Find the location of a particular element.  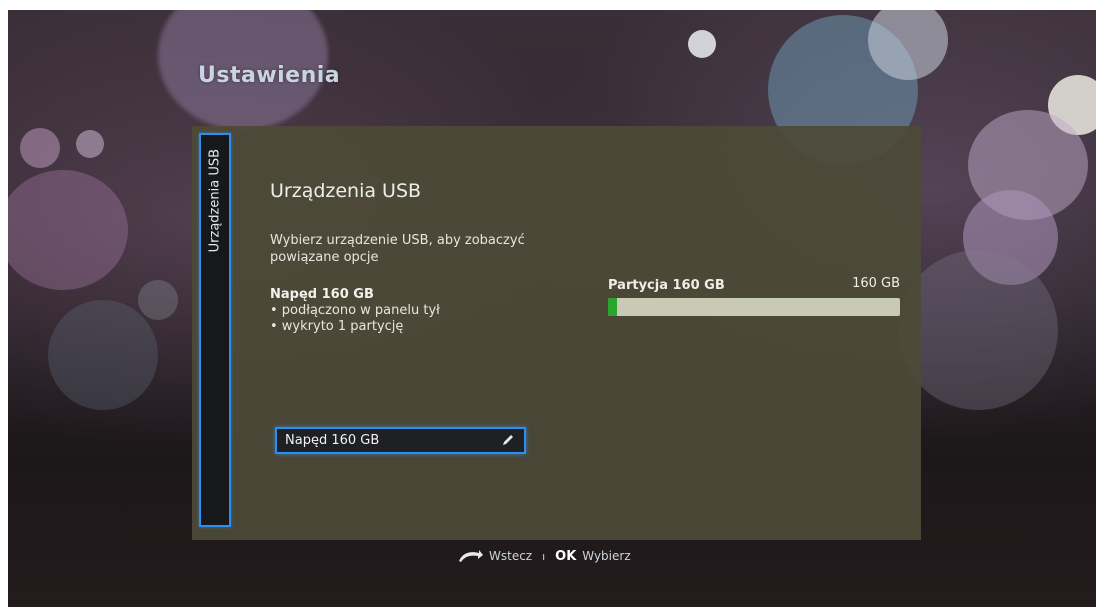

tab-usb-devices: Urządzenia USB is located at coordinates (215, 330).